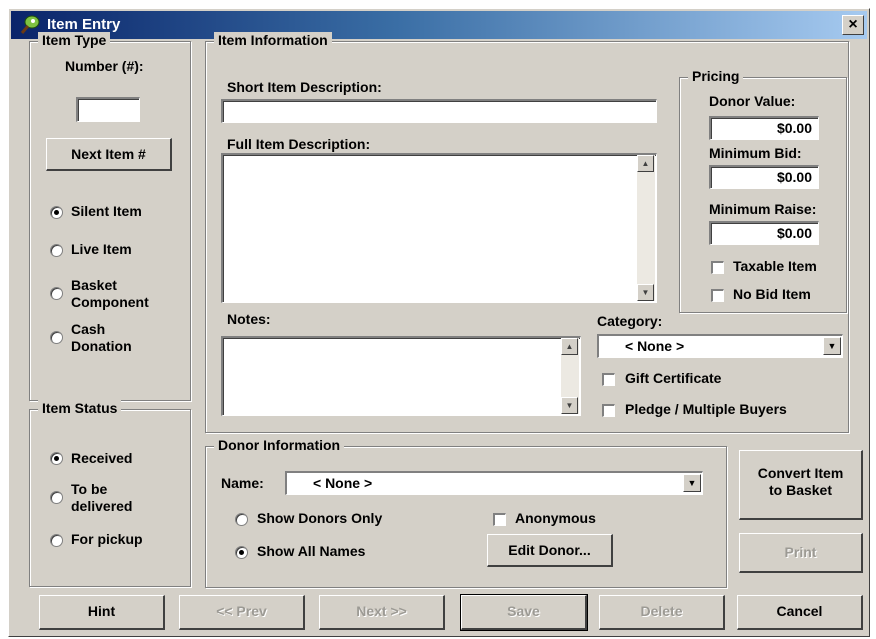  What do you see at coordinates (800, 473) in the screenshot?
I see `convert-line-1: Convert Item` at bounding box center [800, 473].